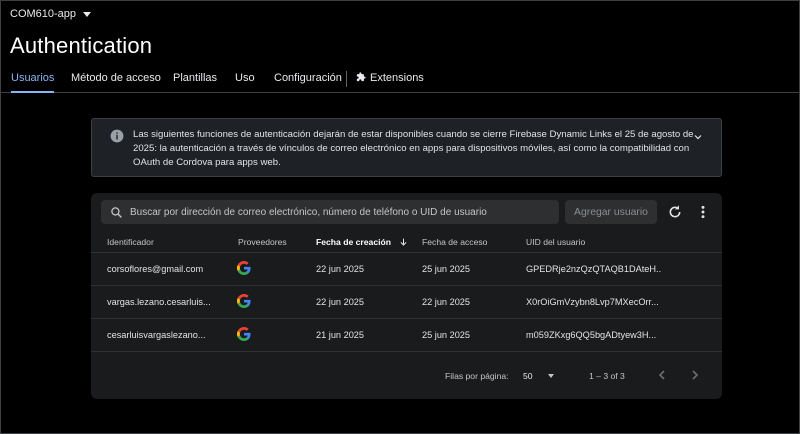  What do you see at coordinates (116, 212) in the screenshot?
I see `search-icon` at bounding box center [116, 212].